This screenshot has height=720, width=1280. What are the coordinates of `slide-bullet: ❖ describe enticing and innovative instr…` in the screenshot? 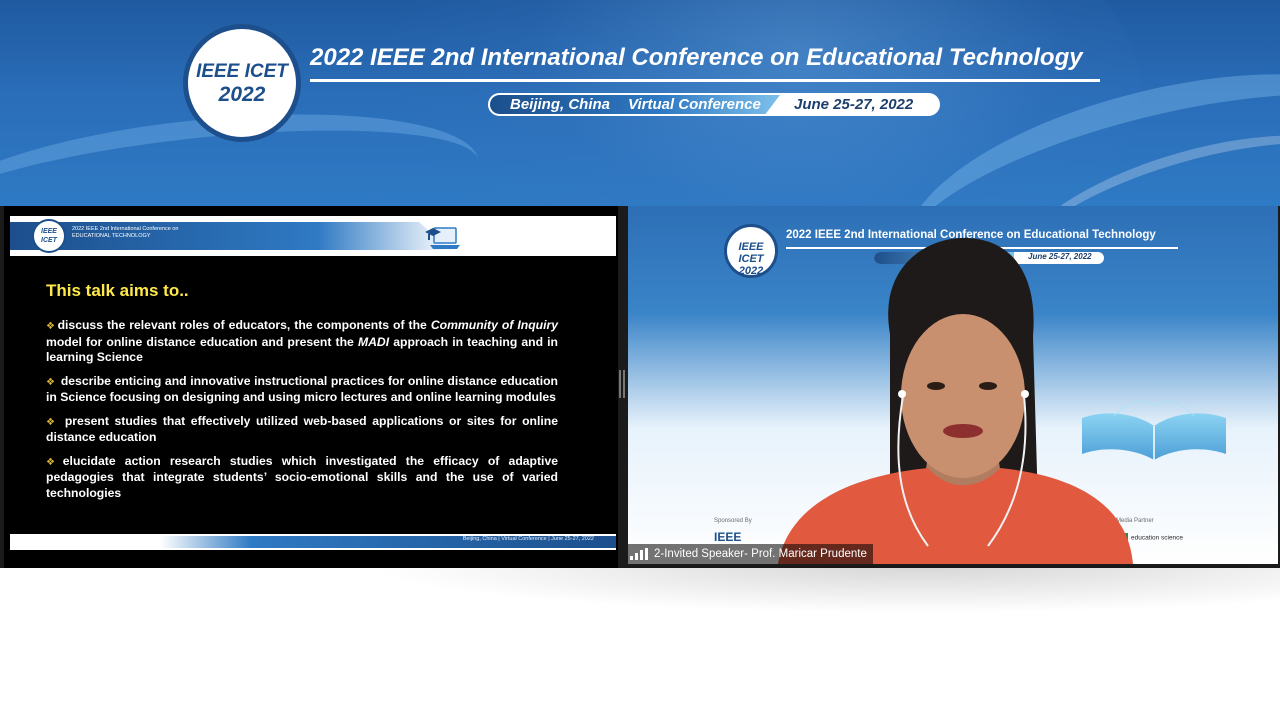 It's located at (302, 390).